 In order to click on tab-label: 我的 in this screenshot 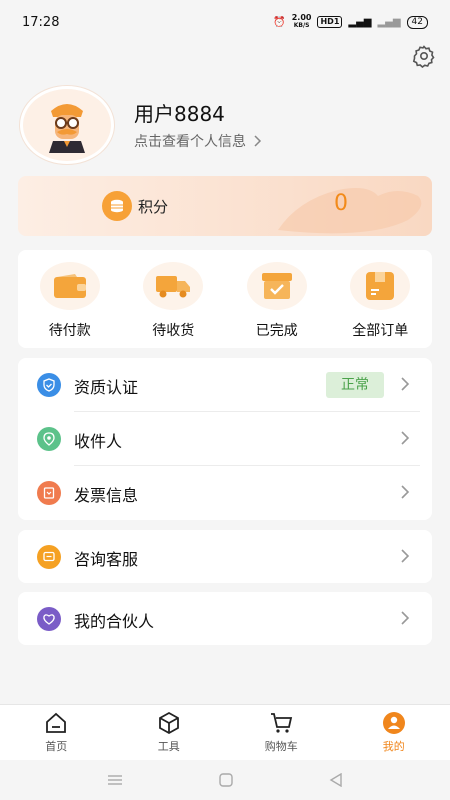, I will do `click(393, 746)`.